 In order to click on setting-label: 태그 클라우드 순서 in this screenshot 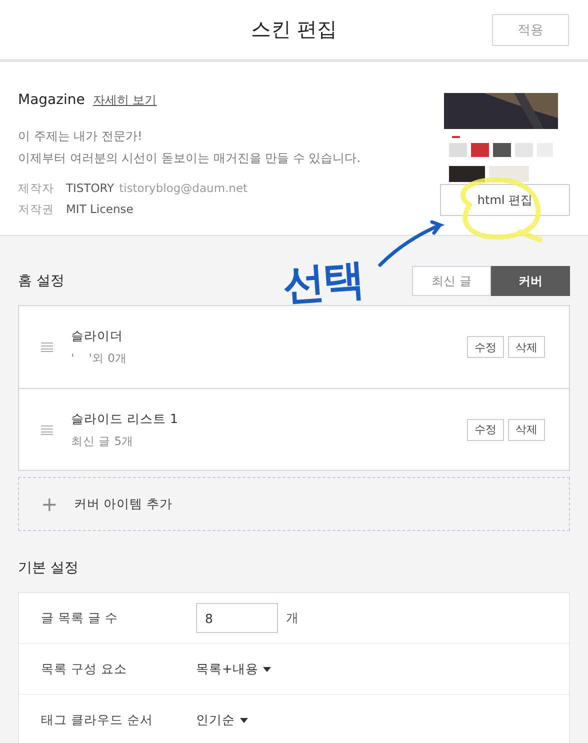, I will do `click(97, 720)`.